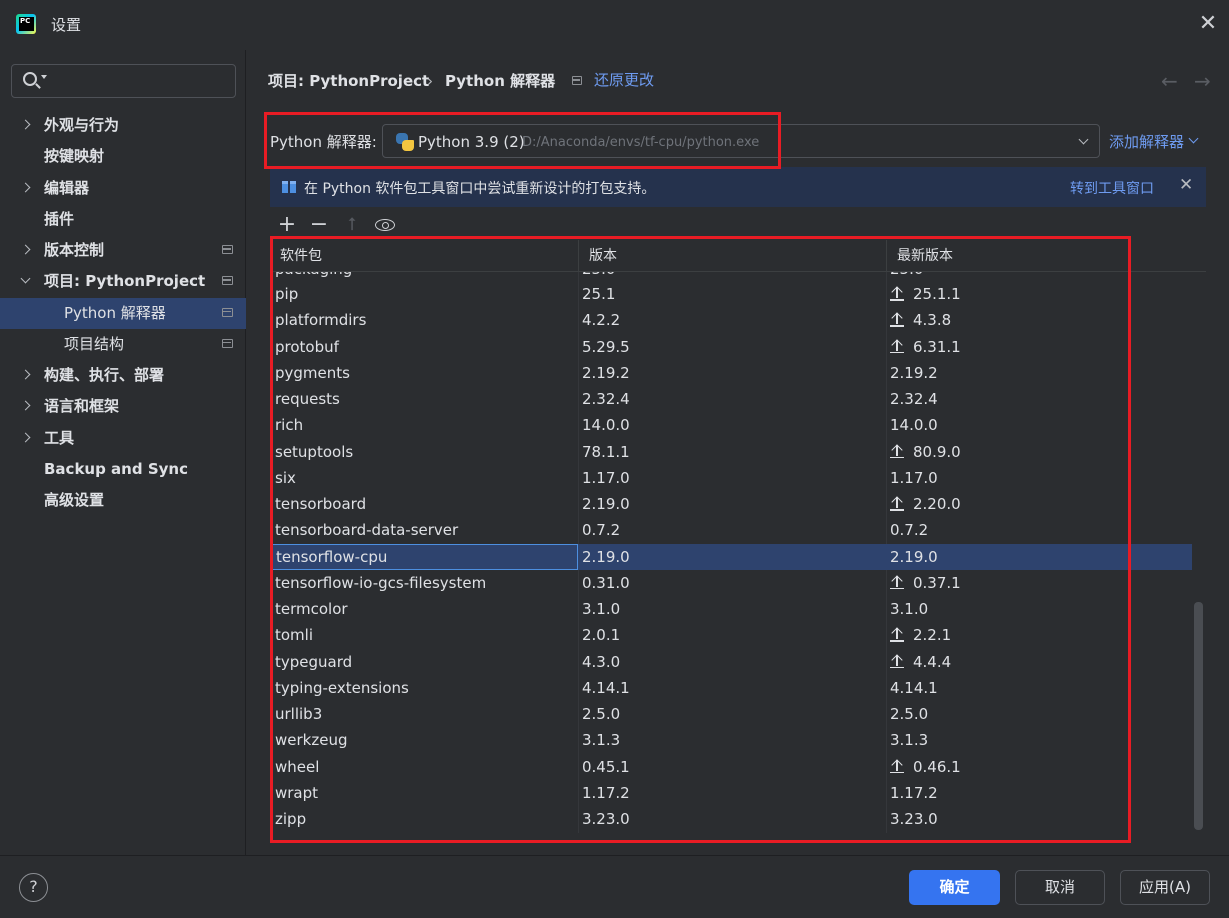 The height and width of the screenshot is (918, 1229). I want to click on version-cell: 4.3.0, so click(601, 661).